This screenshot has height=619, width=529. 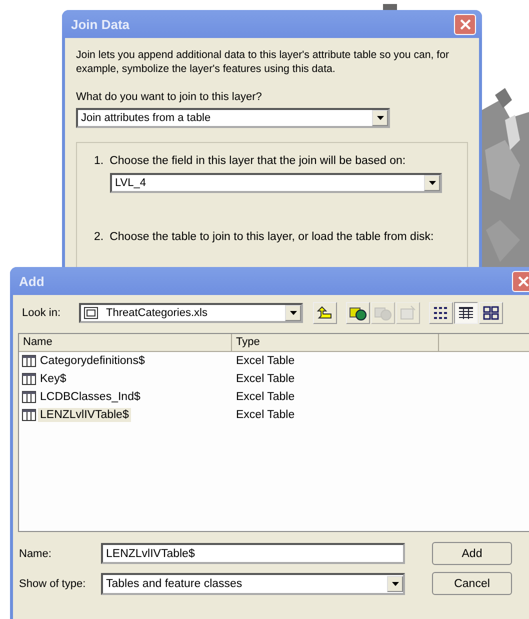 I want to click on up-button, so click(x=325, y=313).